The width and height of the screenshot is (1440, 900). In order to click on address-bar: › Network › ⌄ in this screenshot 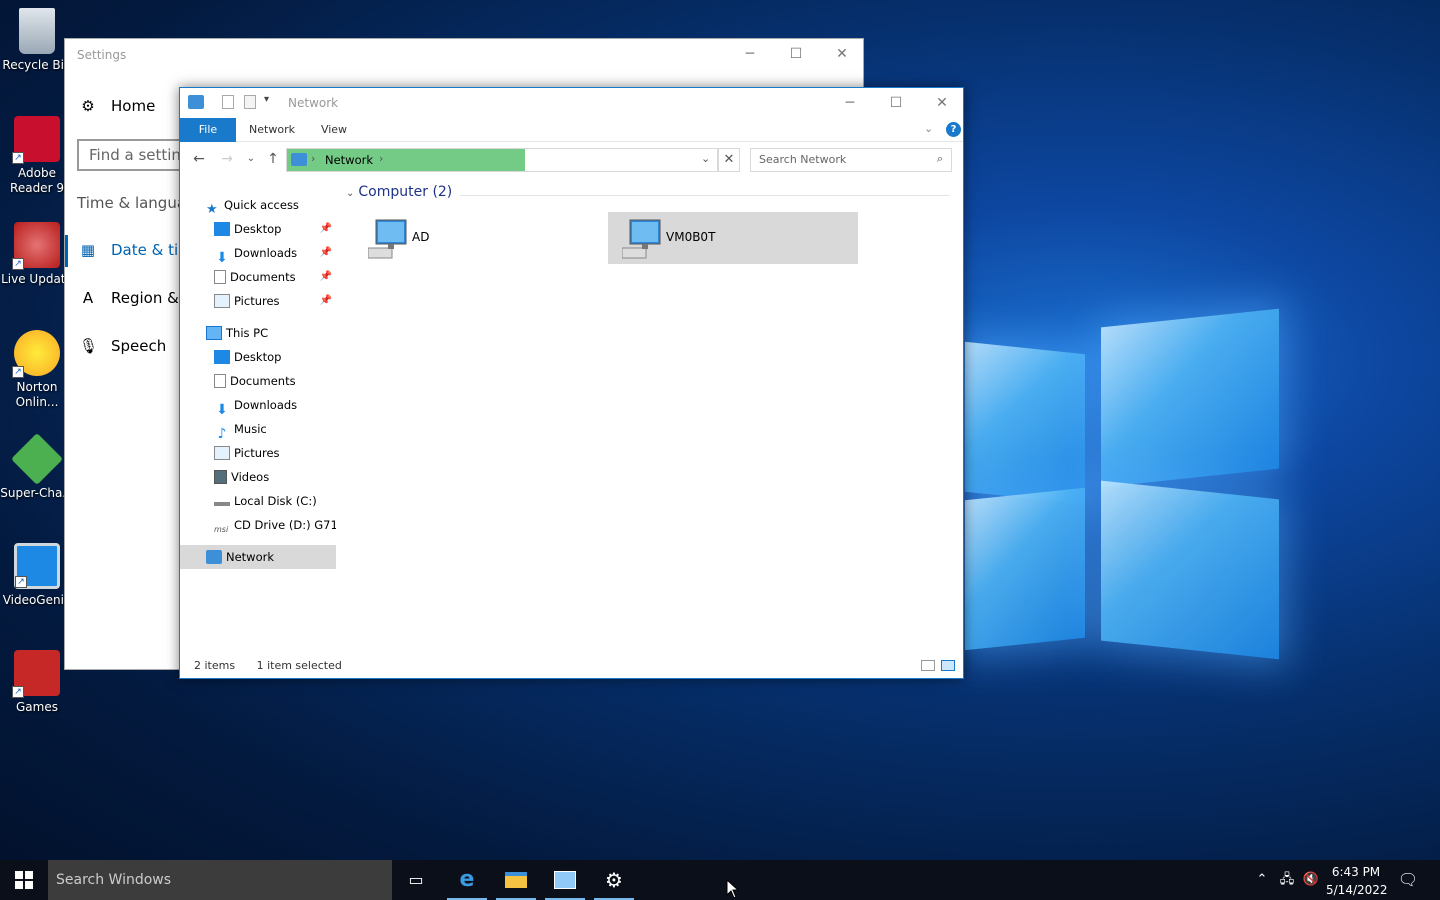, I will do `click(502, 160)`.